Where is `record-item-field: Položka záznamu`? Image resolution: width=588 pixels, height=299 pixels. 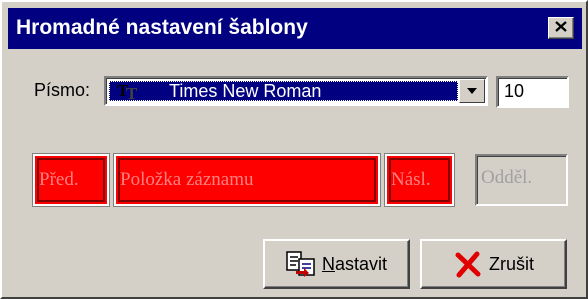 record-item-field: Položka záznamu is located at coordinates (247, 180).